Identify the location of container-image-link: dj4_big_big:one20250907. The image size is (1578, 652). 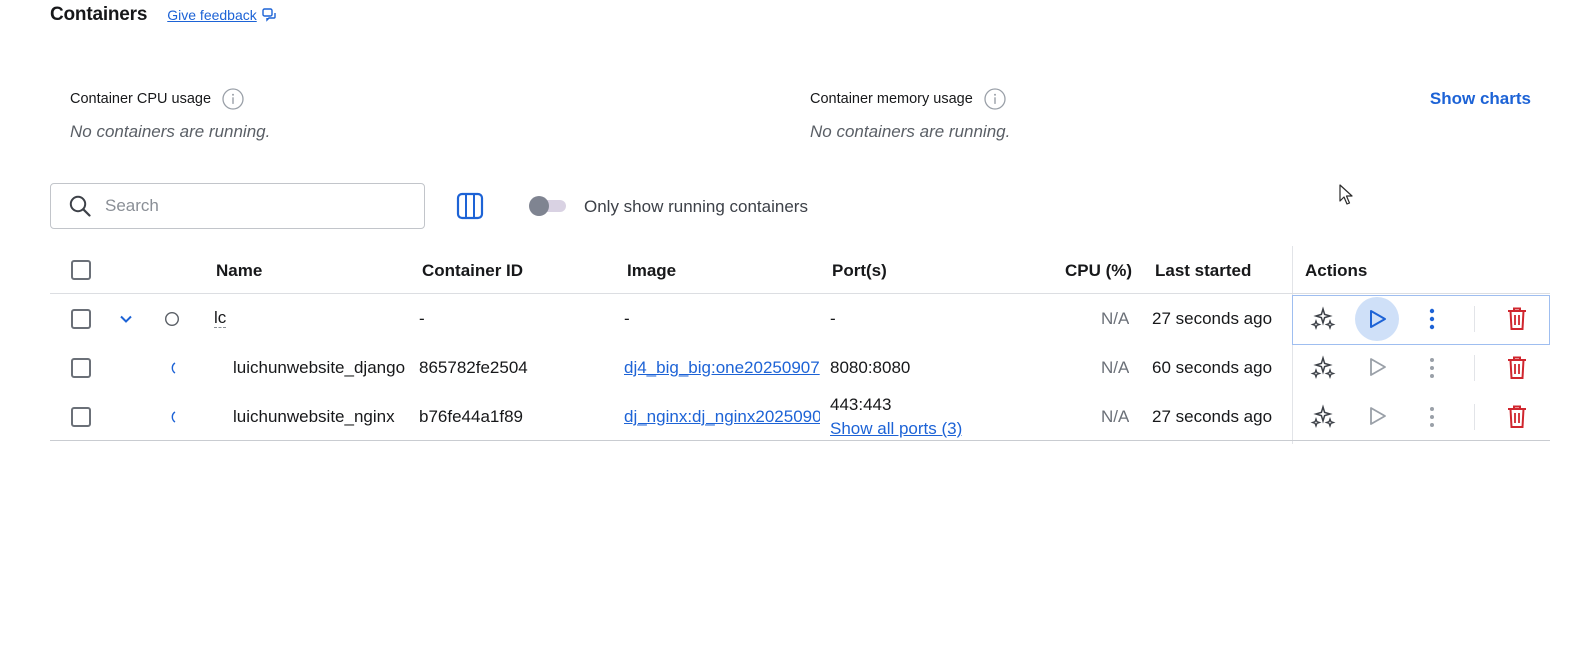
(722, 368).